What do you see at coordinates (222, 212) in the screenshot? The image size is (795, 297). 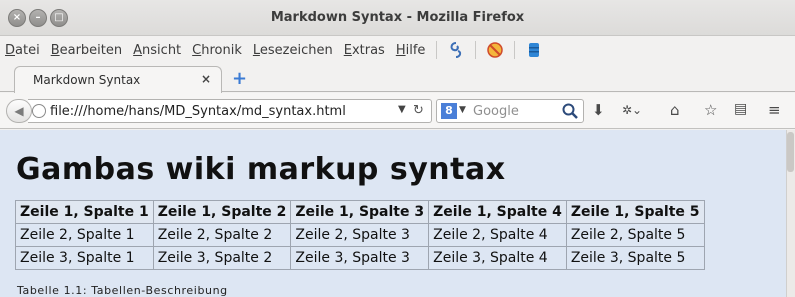 I see `table-header-cell: Zeile 1, Spalte 2` at bounding box center [222, 212].